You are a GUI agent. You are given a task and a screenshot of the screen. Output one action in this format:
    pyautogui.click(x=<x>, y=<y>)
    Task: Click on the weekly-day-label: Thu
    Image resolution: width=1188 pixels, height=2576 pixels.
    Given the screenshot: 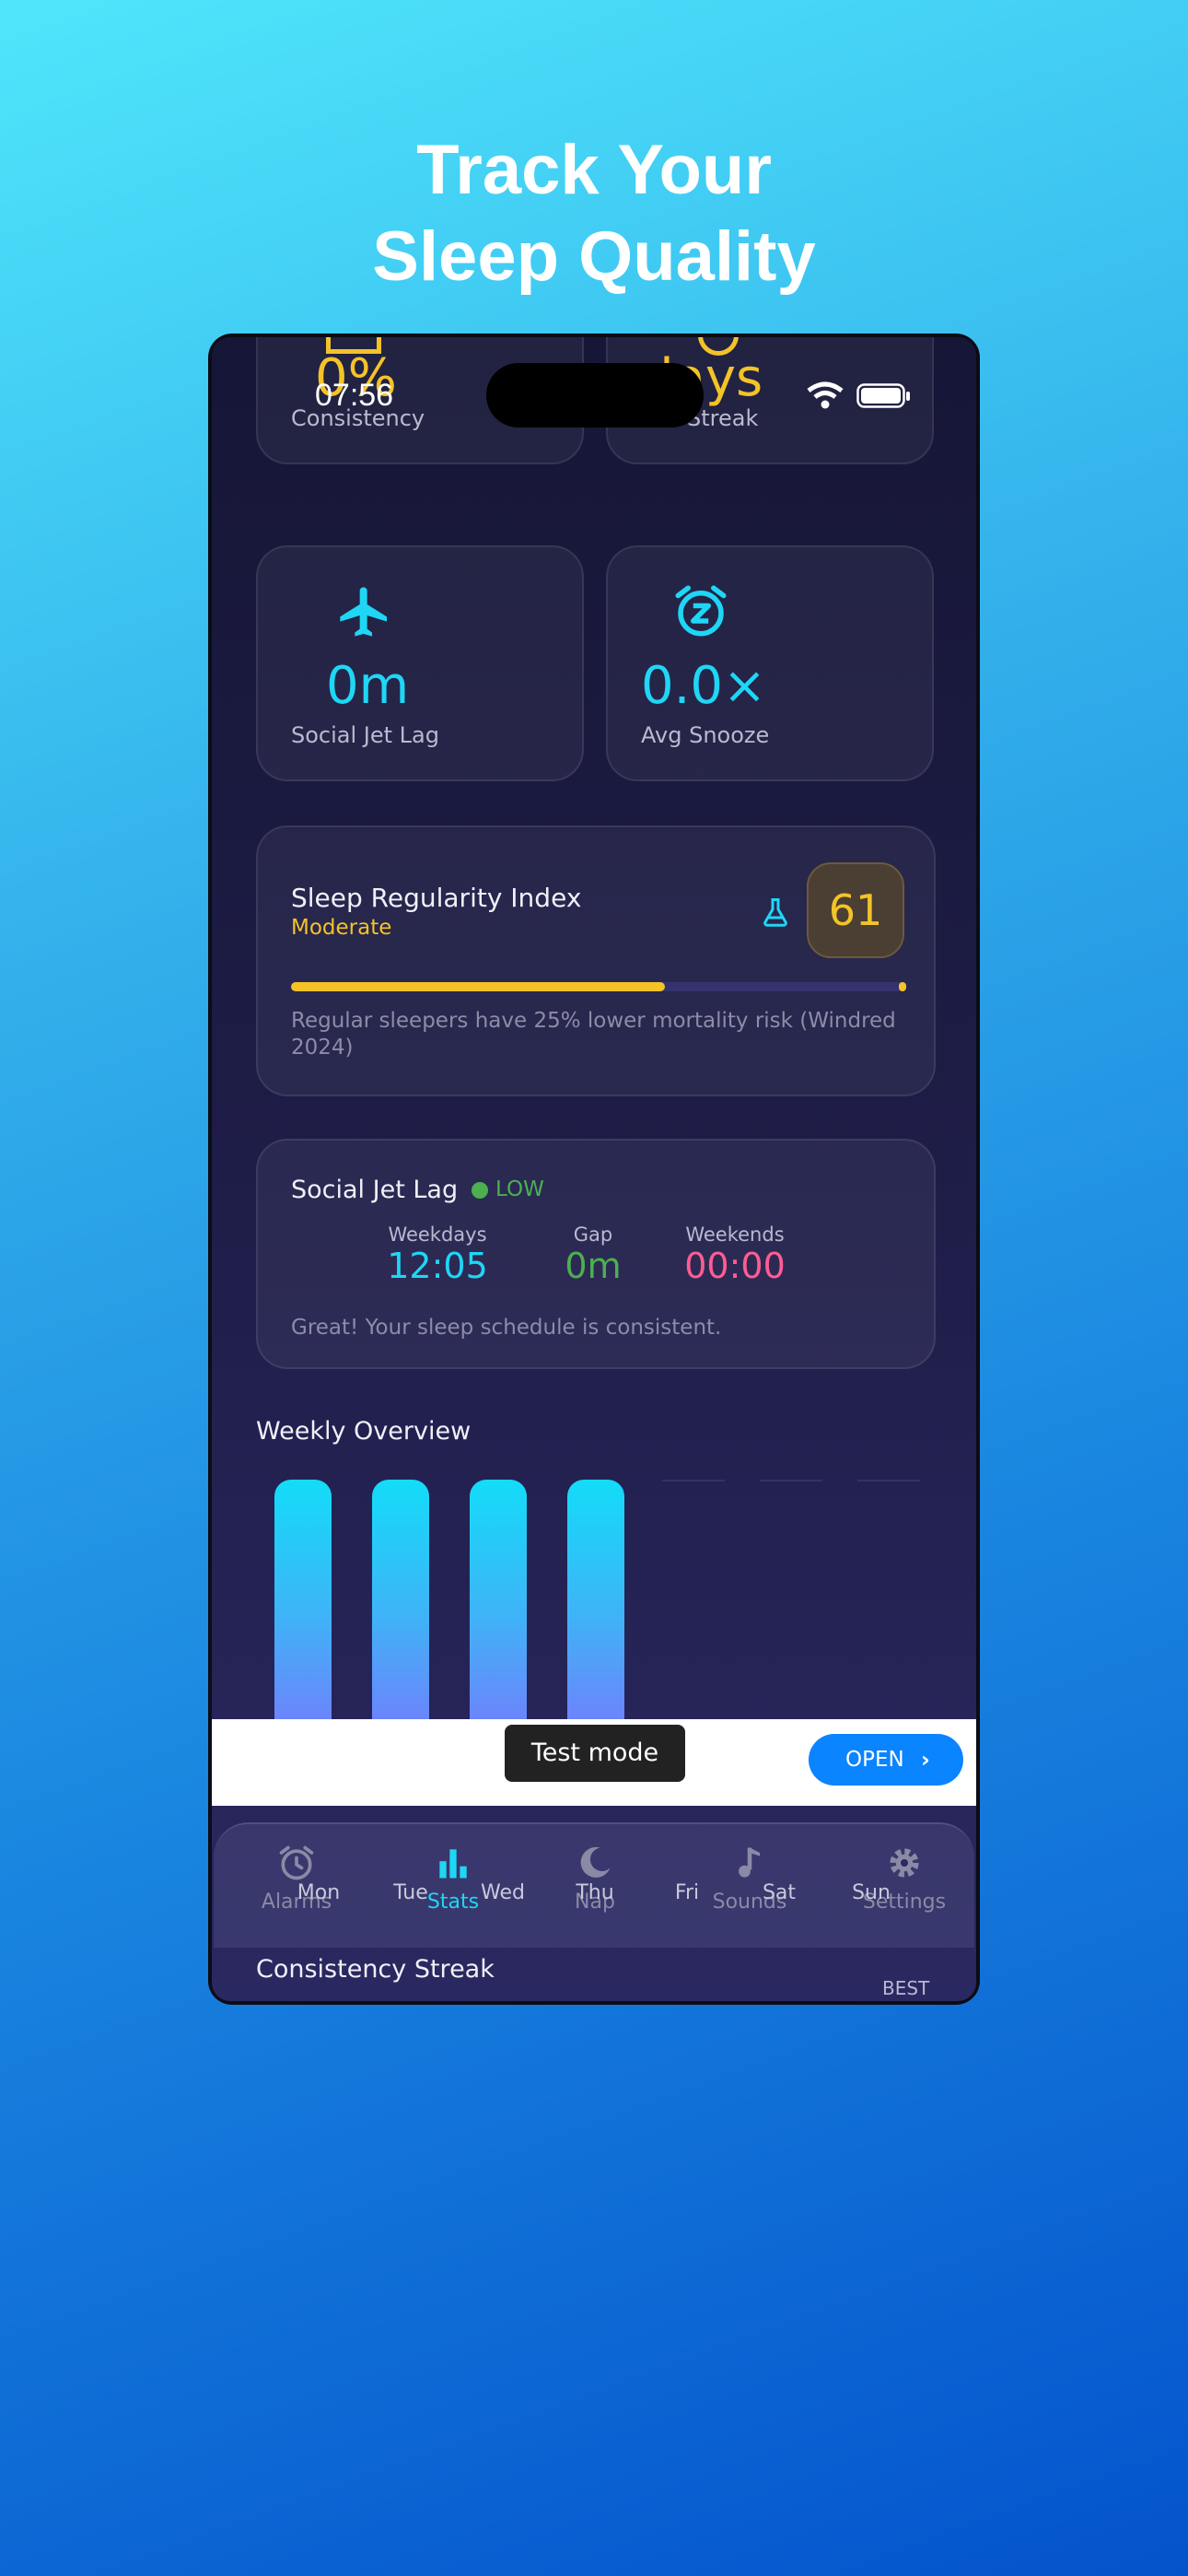 What is the action you would take?
    pyautogui.click(x=595, y=1892)
    